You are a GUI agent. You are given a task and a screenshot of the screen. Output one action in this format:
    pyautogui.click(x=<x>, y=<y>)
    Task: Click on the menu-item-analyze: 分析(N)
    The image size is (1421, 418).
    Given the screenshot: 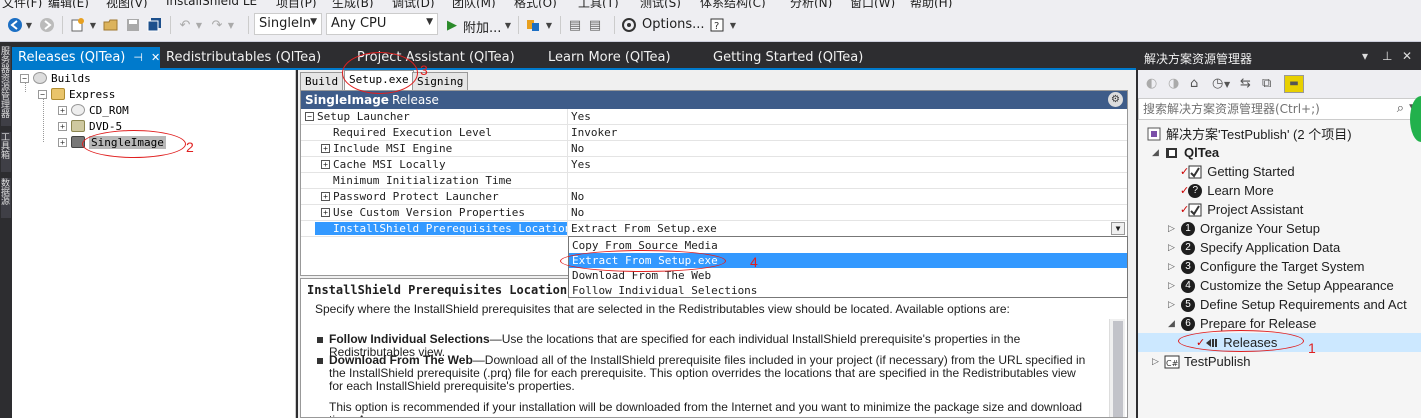 What is the action you would take?
    pyautogui.click(x=811, y=4)
    